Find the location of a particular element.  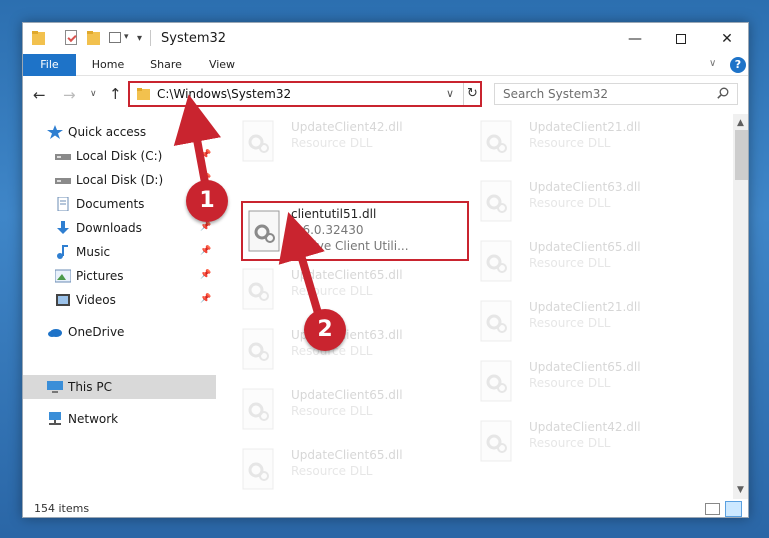

annotation-arrows is located at coordinates (249, 204).